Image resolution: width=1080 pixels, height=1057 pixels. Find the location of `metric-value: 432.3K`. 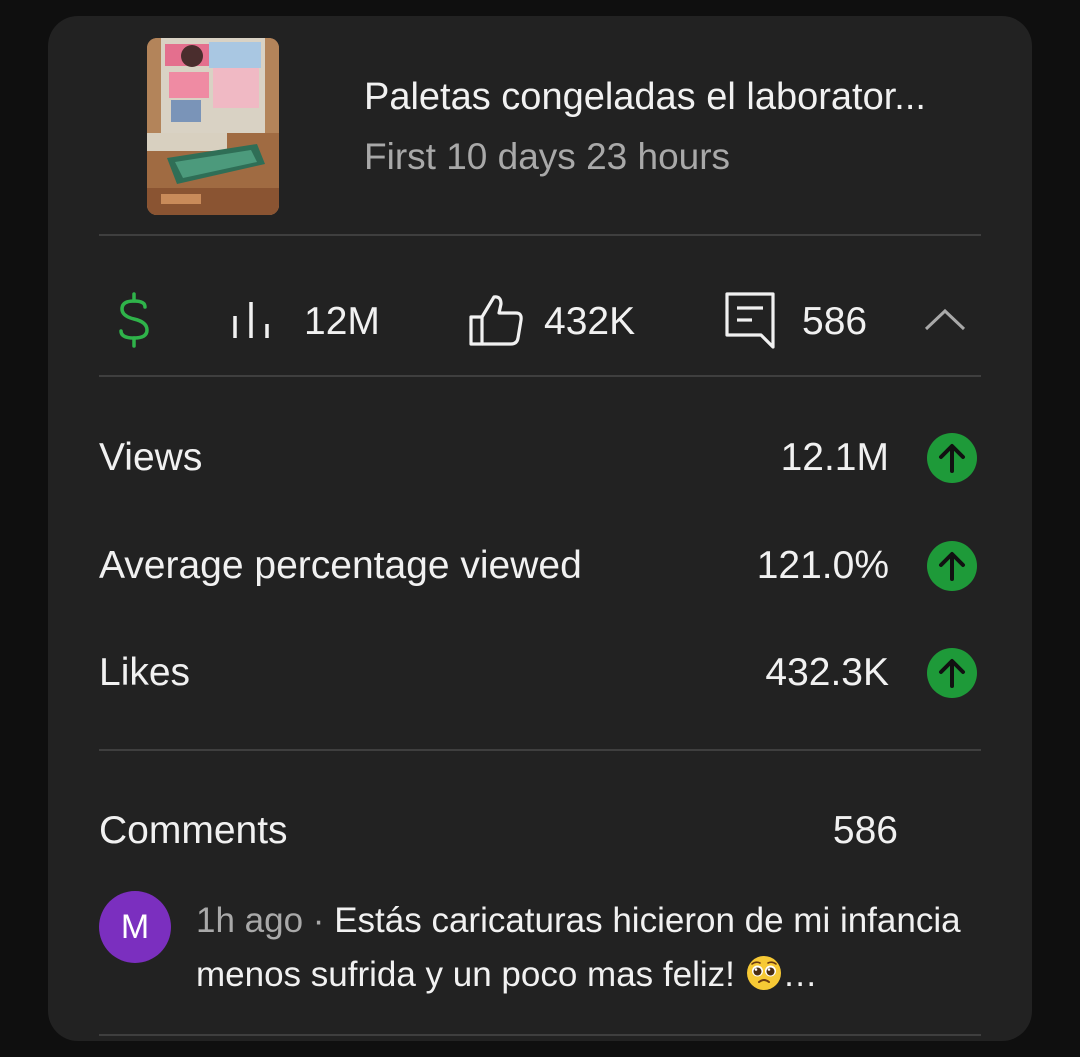

metric-value: 432.3K is located at coordinates (827, 672).